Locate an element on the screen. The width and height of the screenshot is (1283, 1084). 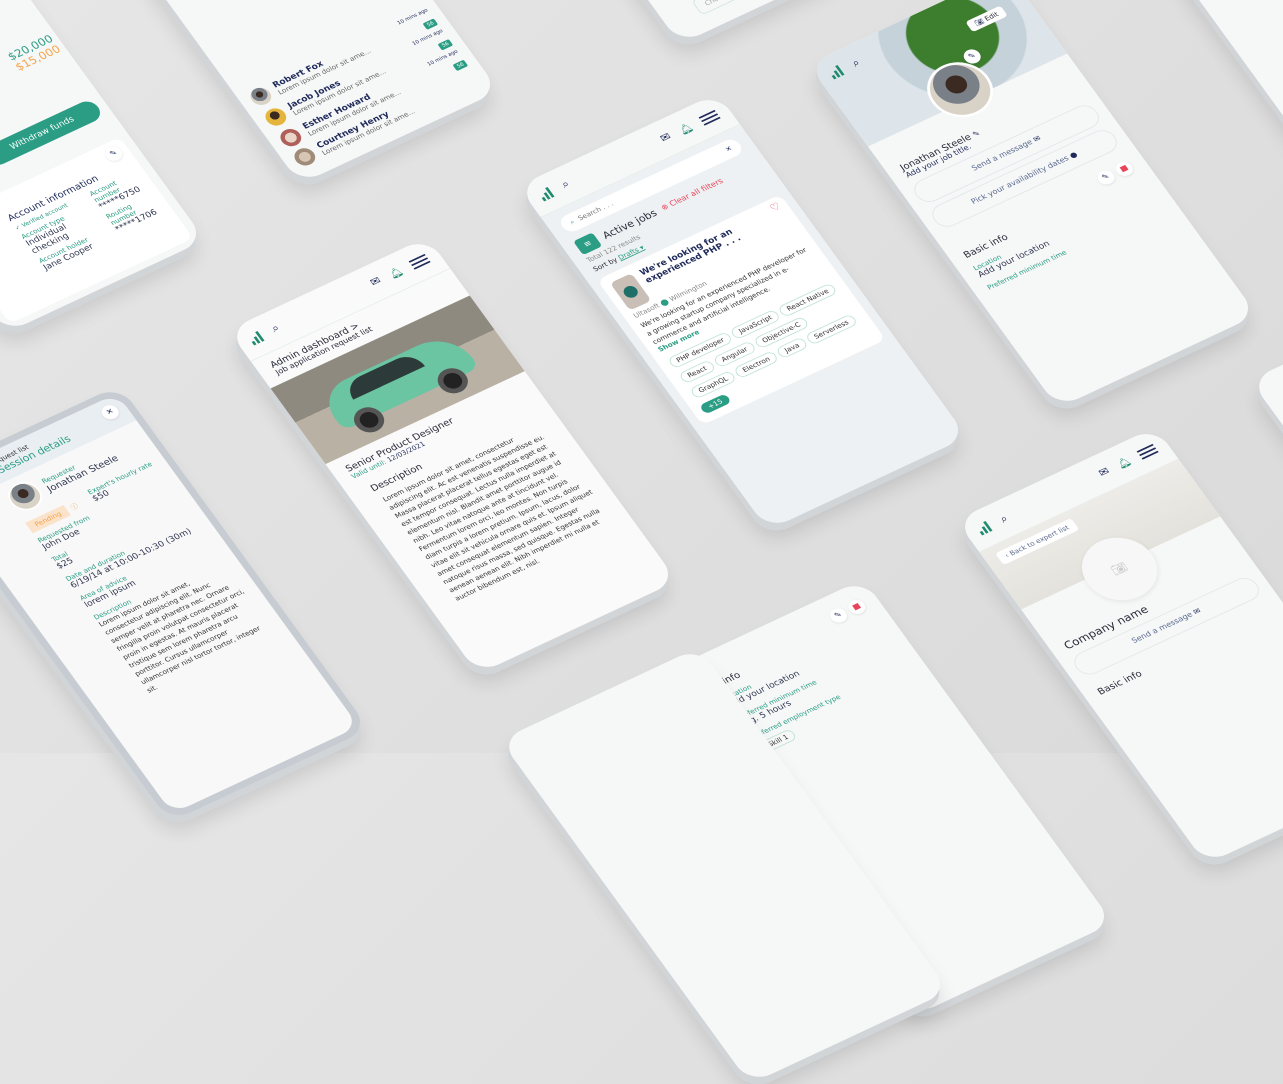
calendar-icon: ● is located at coordinates (1073, 156).